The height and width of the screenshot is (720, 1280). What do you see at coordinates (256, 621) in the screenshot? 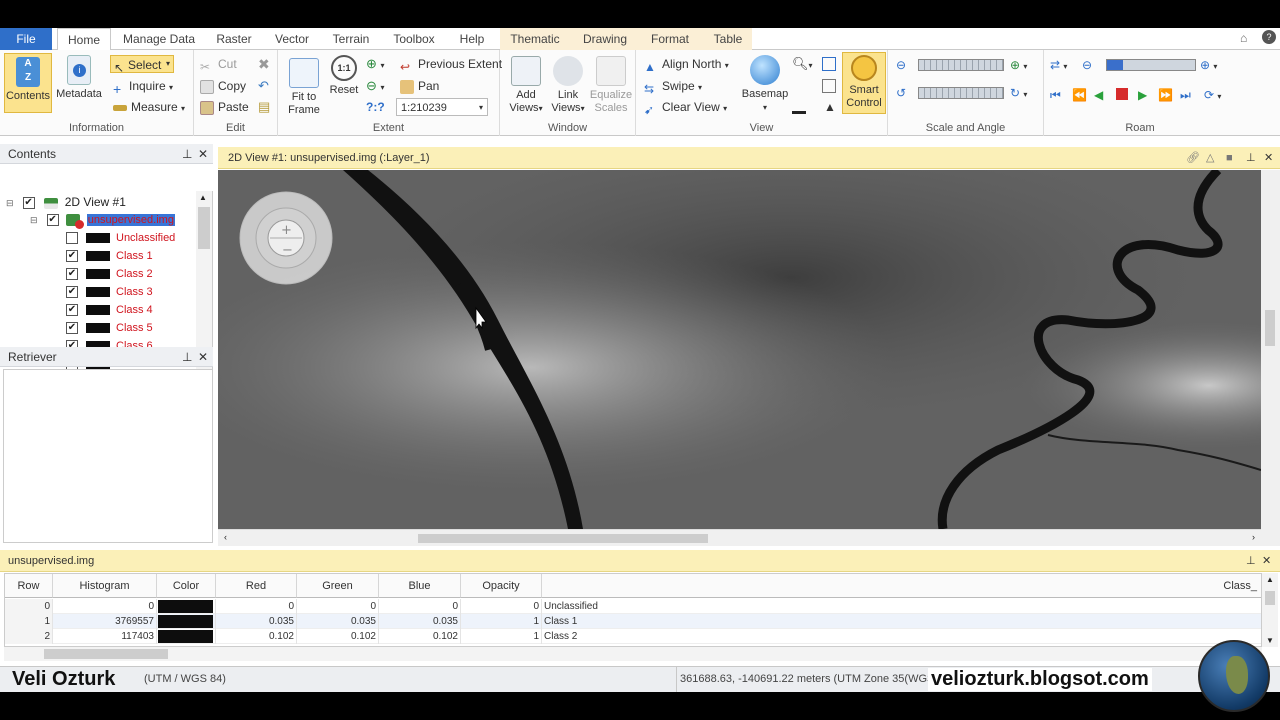
I see `red-cell: 0.035` at bounding box center [256, 621].